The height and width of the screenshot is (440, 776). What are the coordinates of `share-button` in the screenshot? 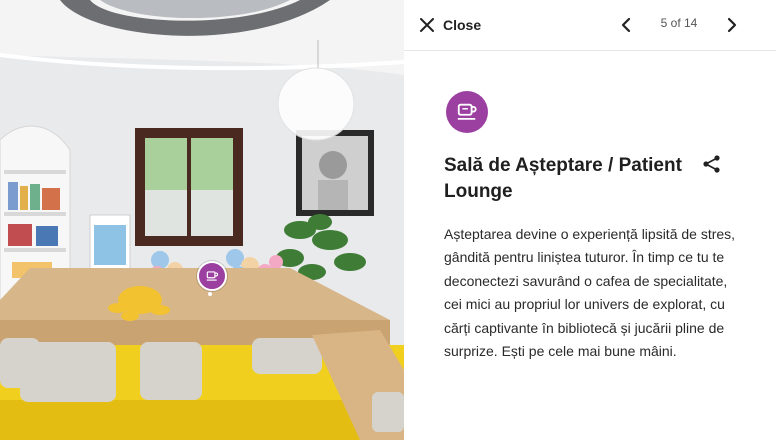 It's located at (712, 164).